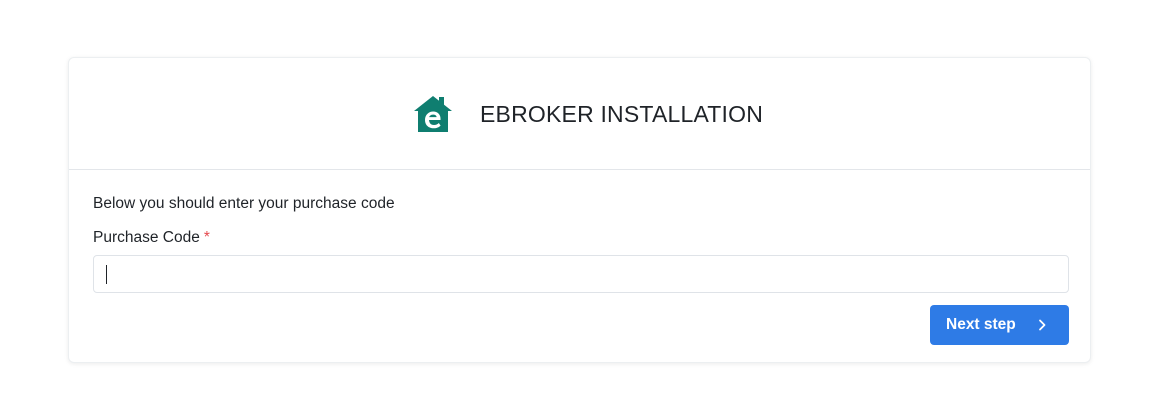  I want to click on purchase-code-label-text: Purchase Code, so click(146, 237).